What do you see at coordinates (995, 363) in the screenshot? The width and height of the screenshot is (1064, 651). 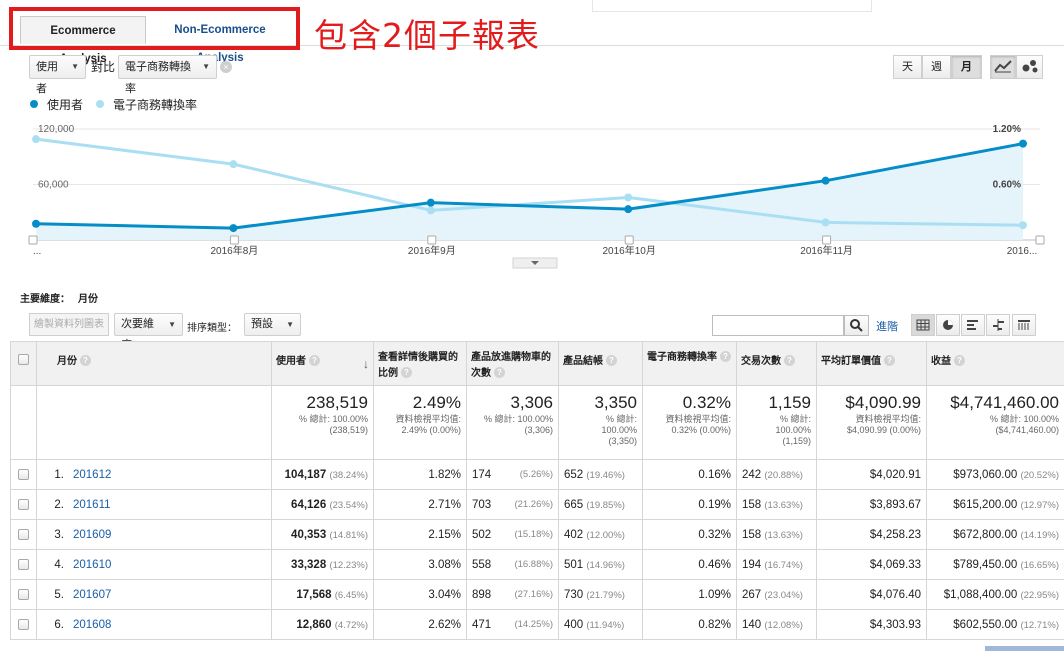 I see `header-revenue: 收益?` at bounding box center [995, 363].